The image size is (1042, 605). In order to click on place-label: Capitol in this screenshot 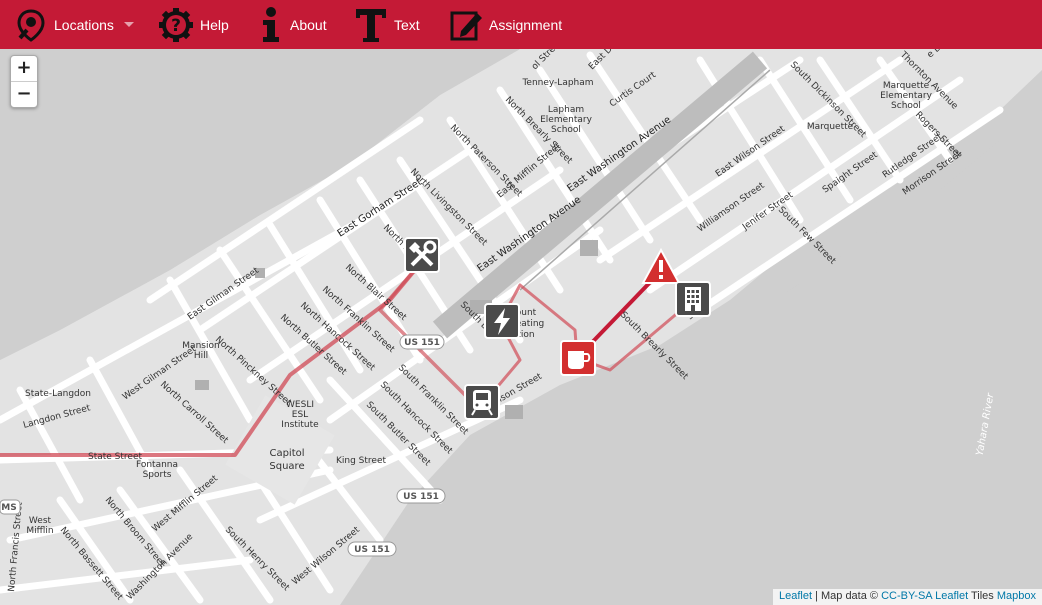, I will do `click(286, 453)`.